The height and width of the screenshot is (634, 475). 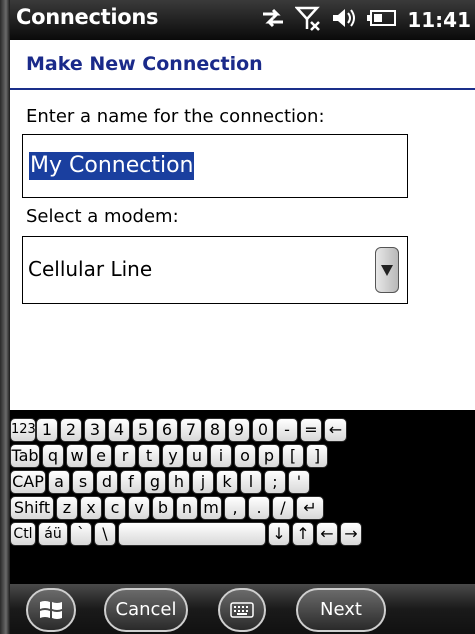 I want to click on modem-select: Cellular Line, so click(x=215, y=270).